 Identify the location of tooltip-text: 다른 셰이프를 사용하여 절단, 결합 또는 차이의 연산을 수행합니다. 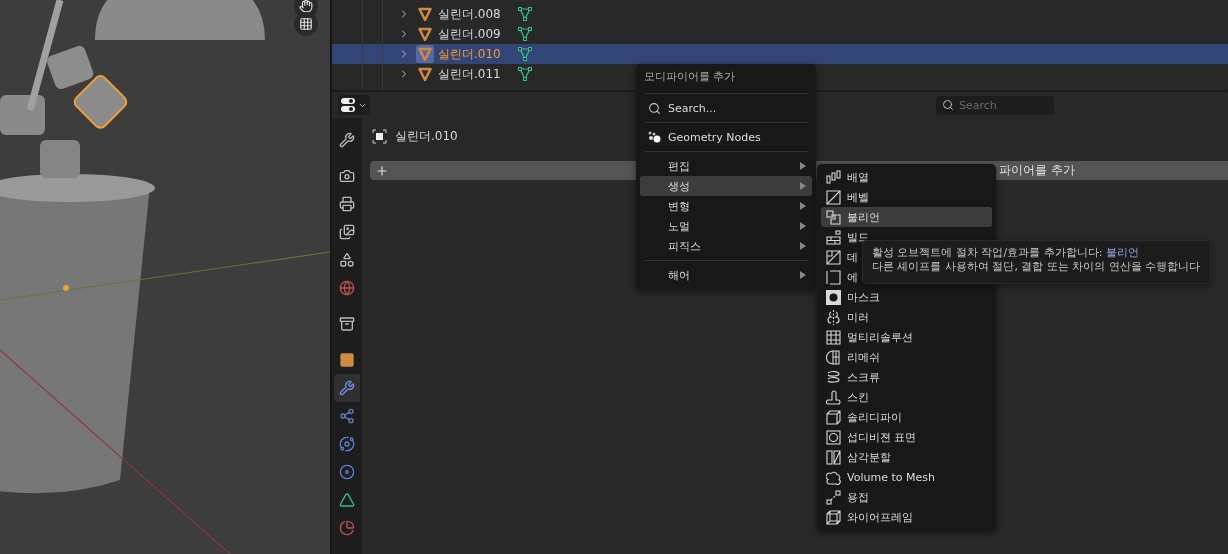
(1036, 267).